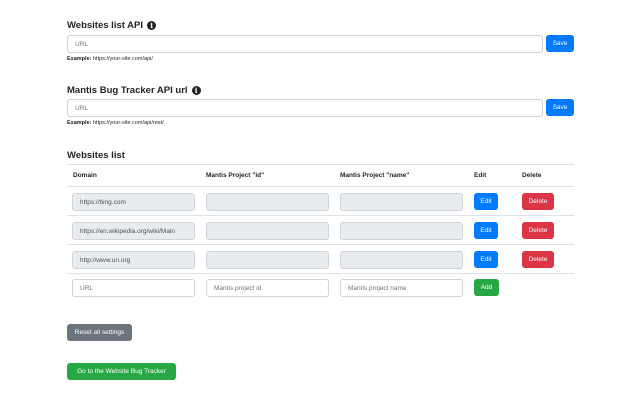  I want to click on mantis-section-title-text: Mantis Bug Tracker API url, so click(127, 90).